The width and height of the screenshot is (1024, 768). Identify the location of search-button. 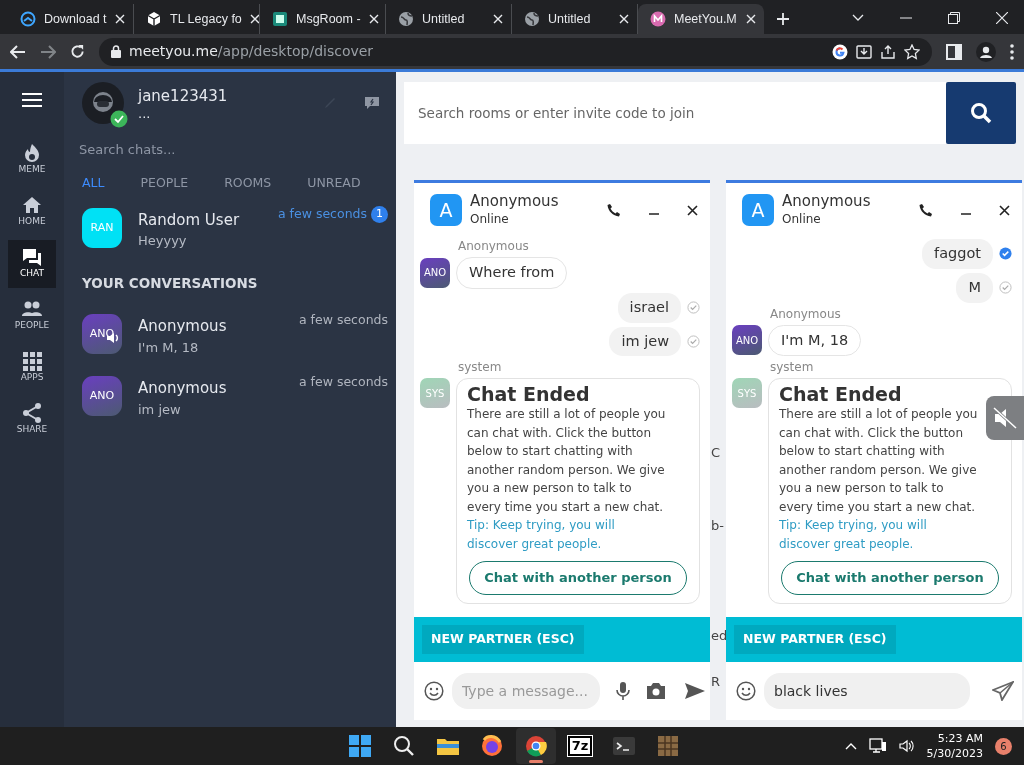
(981, 113).